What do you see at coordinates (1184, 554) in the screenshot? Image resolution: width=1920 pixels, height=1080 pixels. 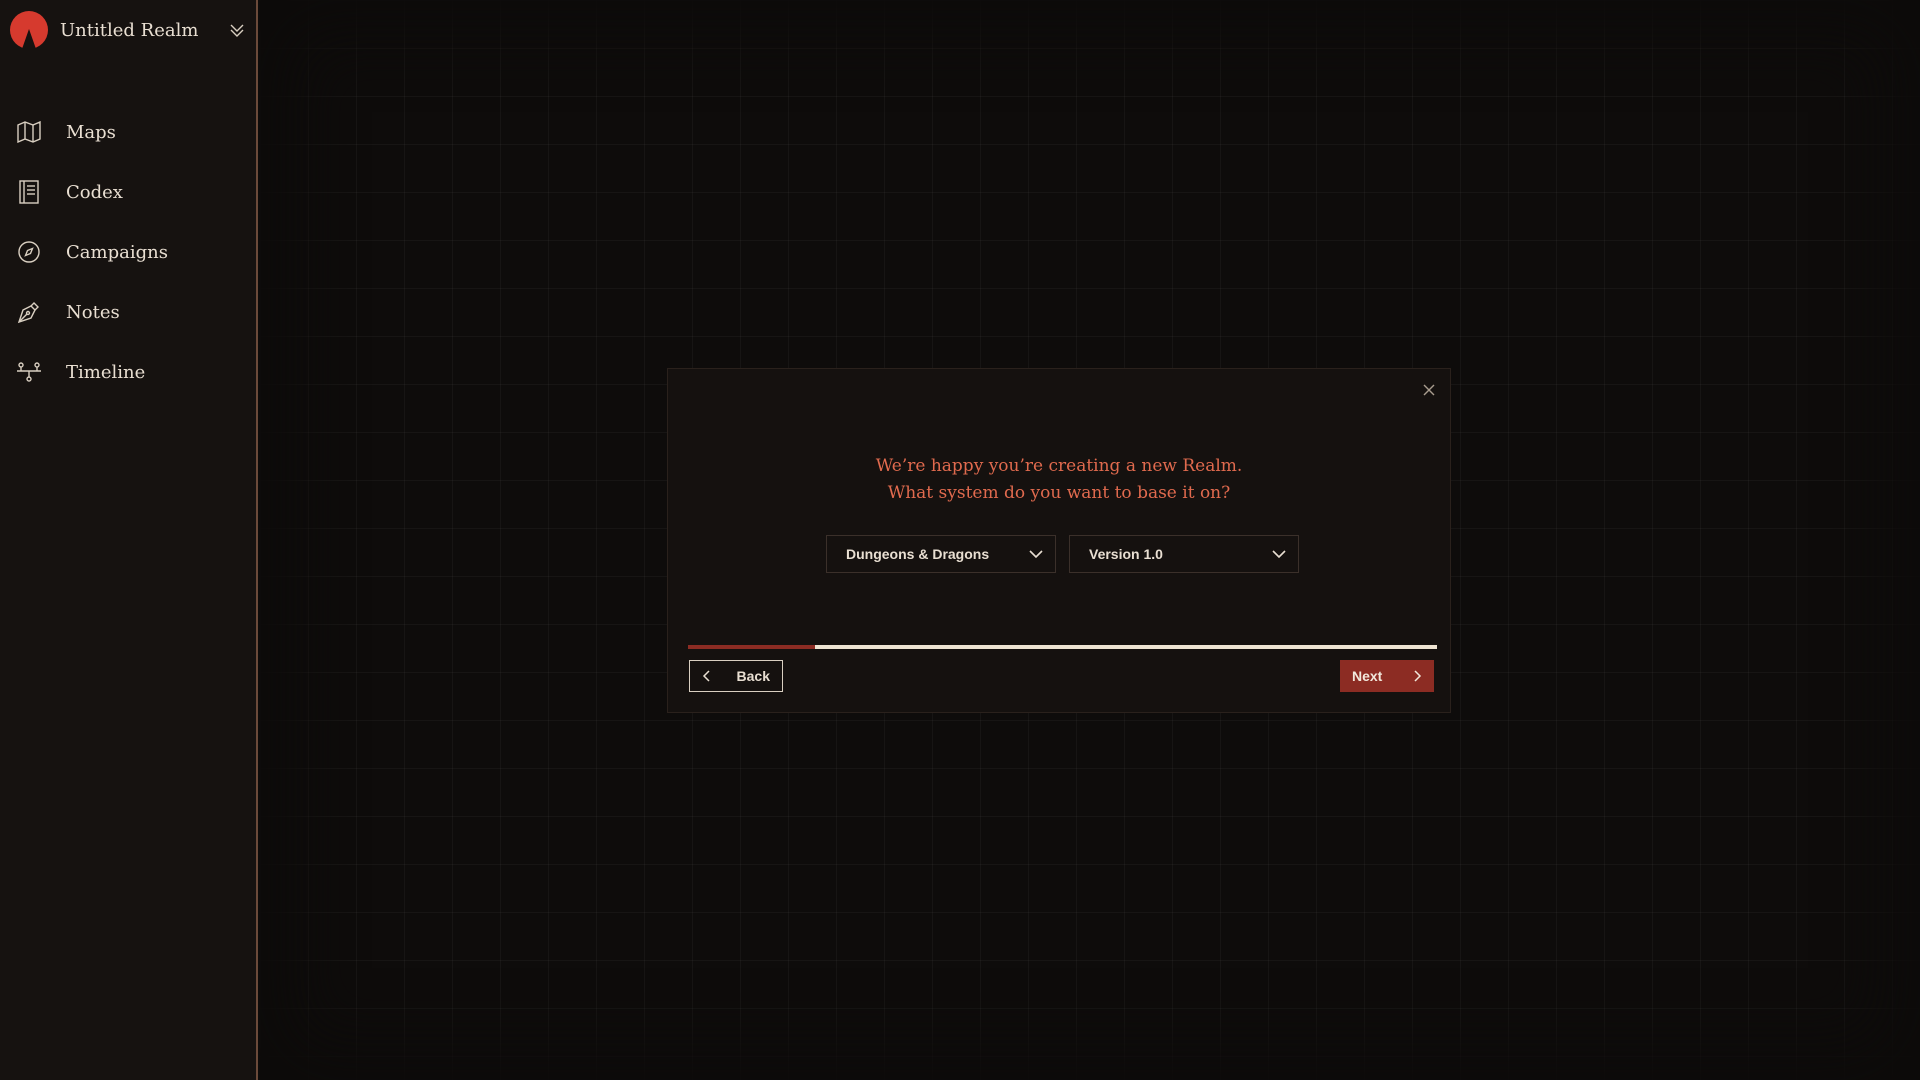 I see `version-select: Version 1.0` at bounding box center [1184, 554].